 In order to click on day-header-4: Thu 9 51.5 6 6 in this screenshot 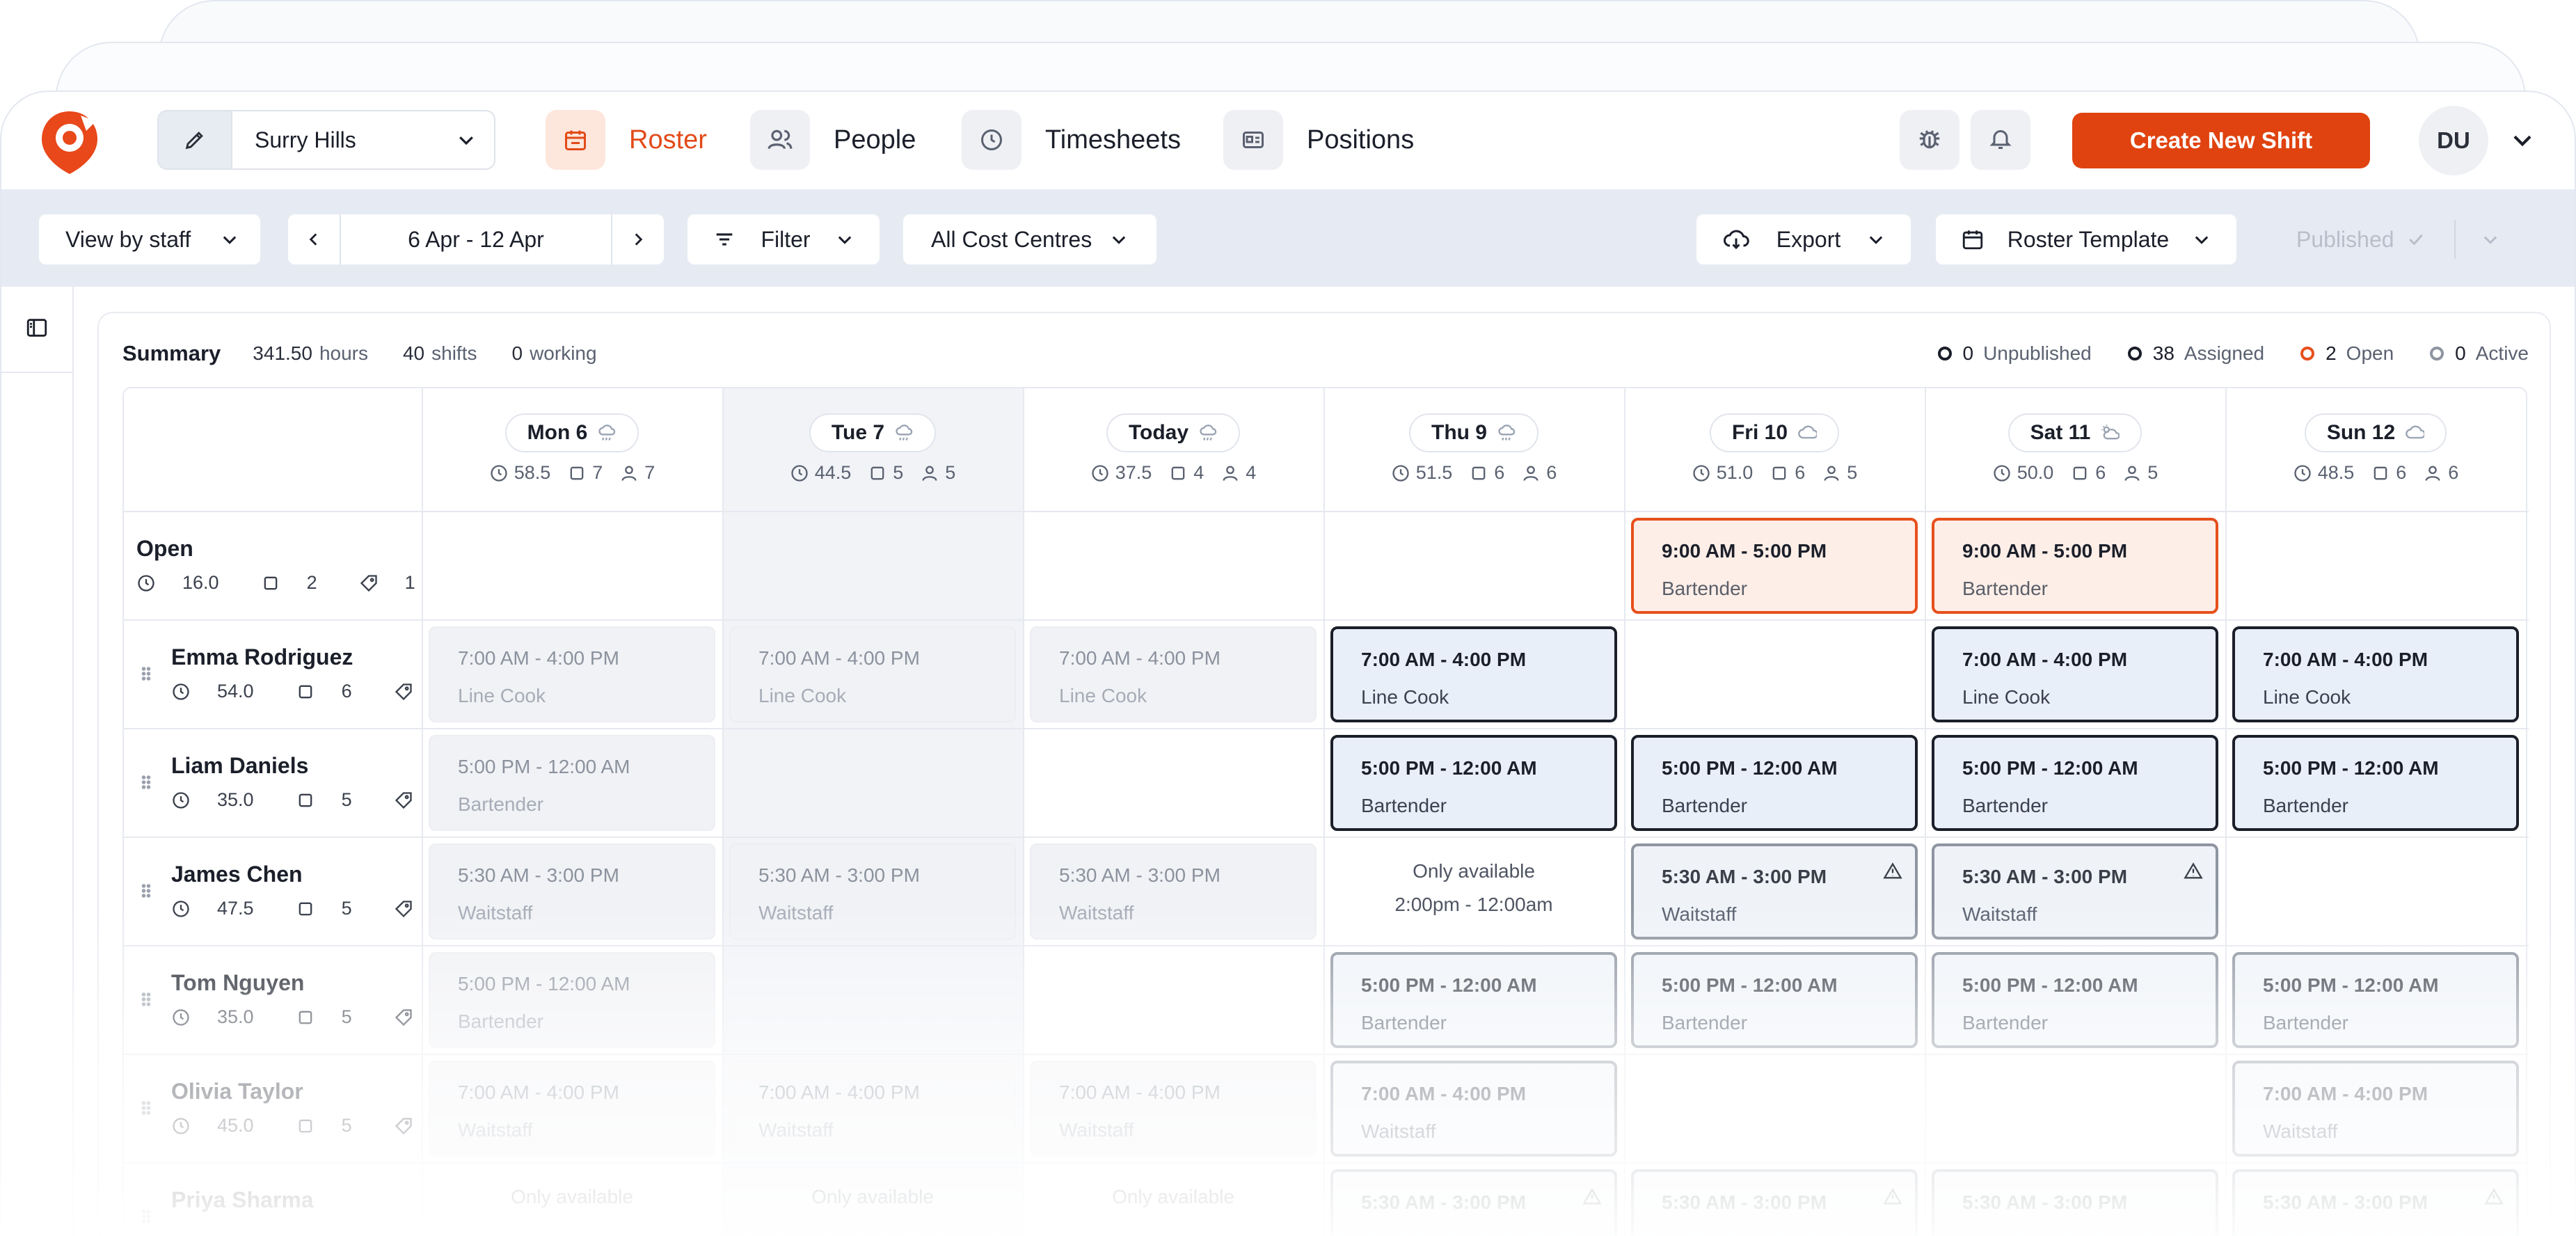, I will do `click(1473, 449)`.